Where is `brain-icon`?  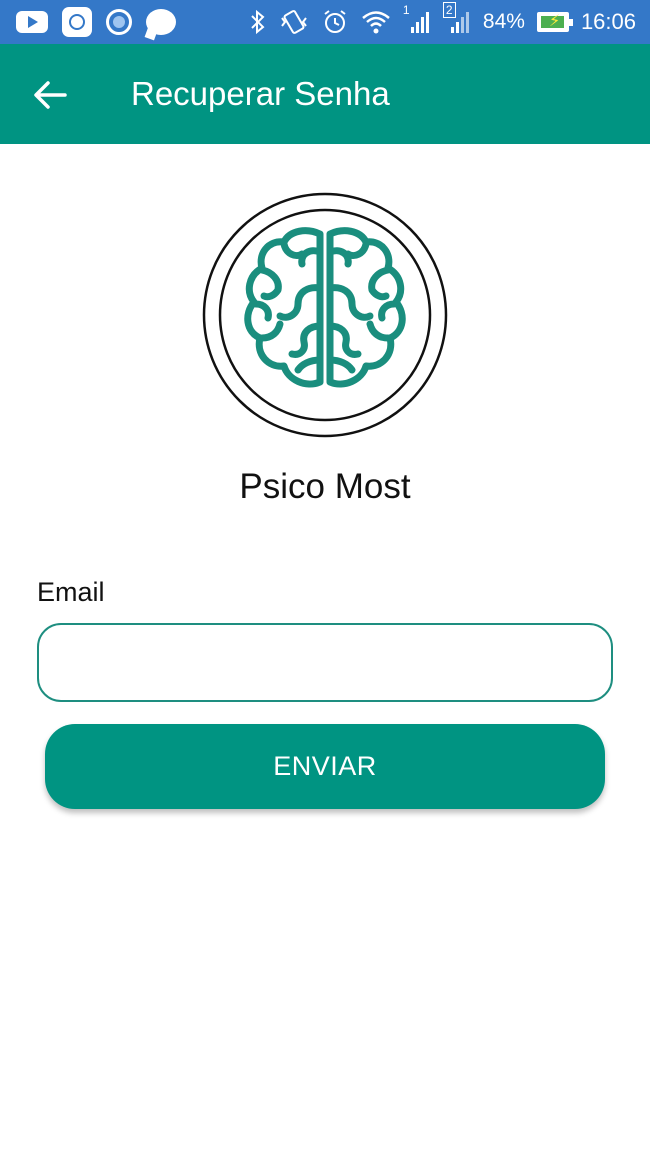 brain-icon is located at coordinates (325, 315).